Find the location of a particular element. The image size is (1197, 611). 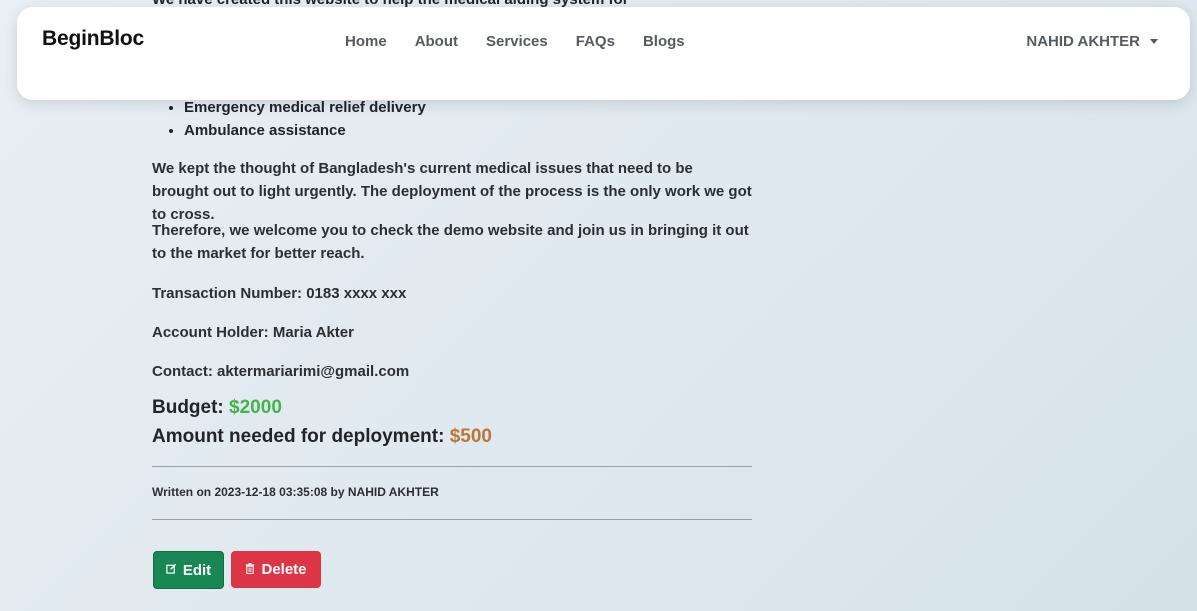

caret-down-icon is located at coordinates (1154, 41).